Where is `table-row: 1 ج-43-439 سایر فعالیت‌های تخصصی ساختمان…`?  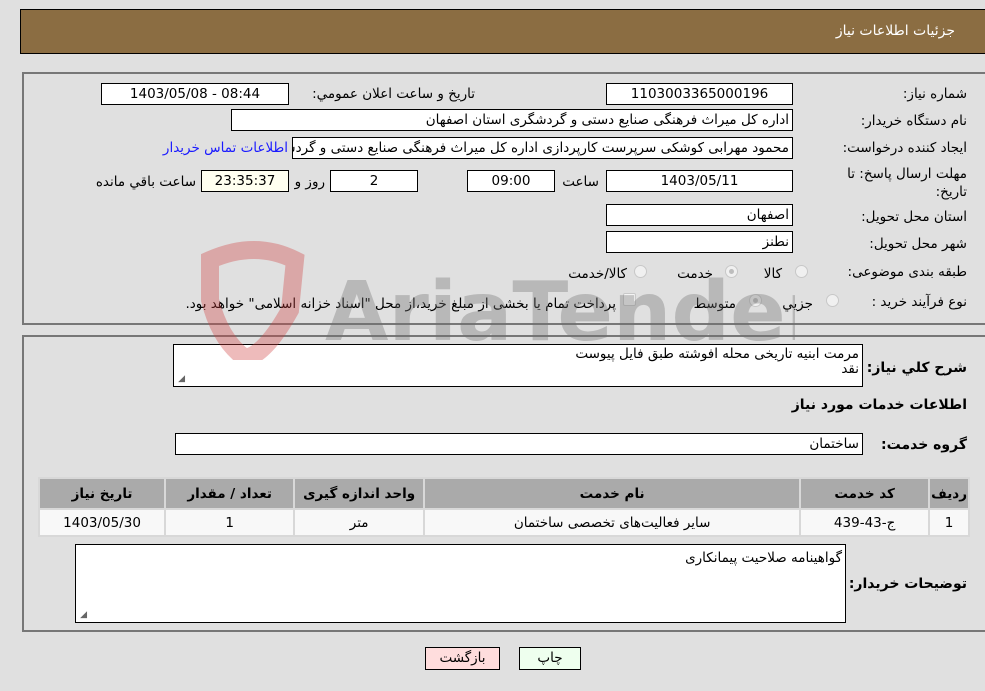 table-row: 1 ج-43-439 سایر فعالیت‌های تخصصی ساختمان… is located at coordinates (503, 522).